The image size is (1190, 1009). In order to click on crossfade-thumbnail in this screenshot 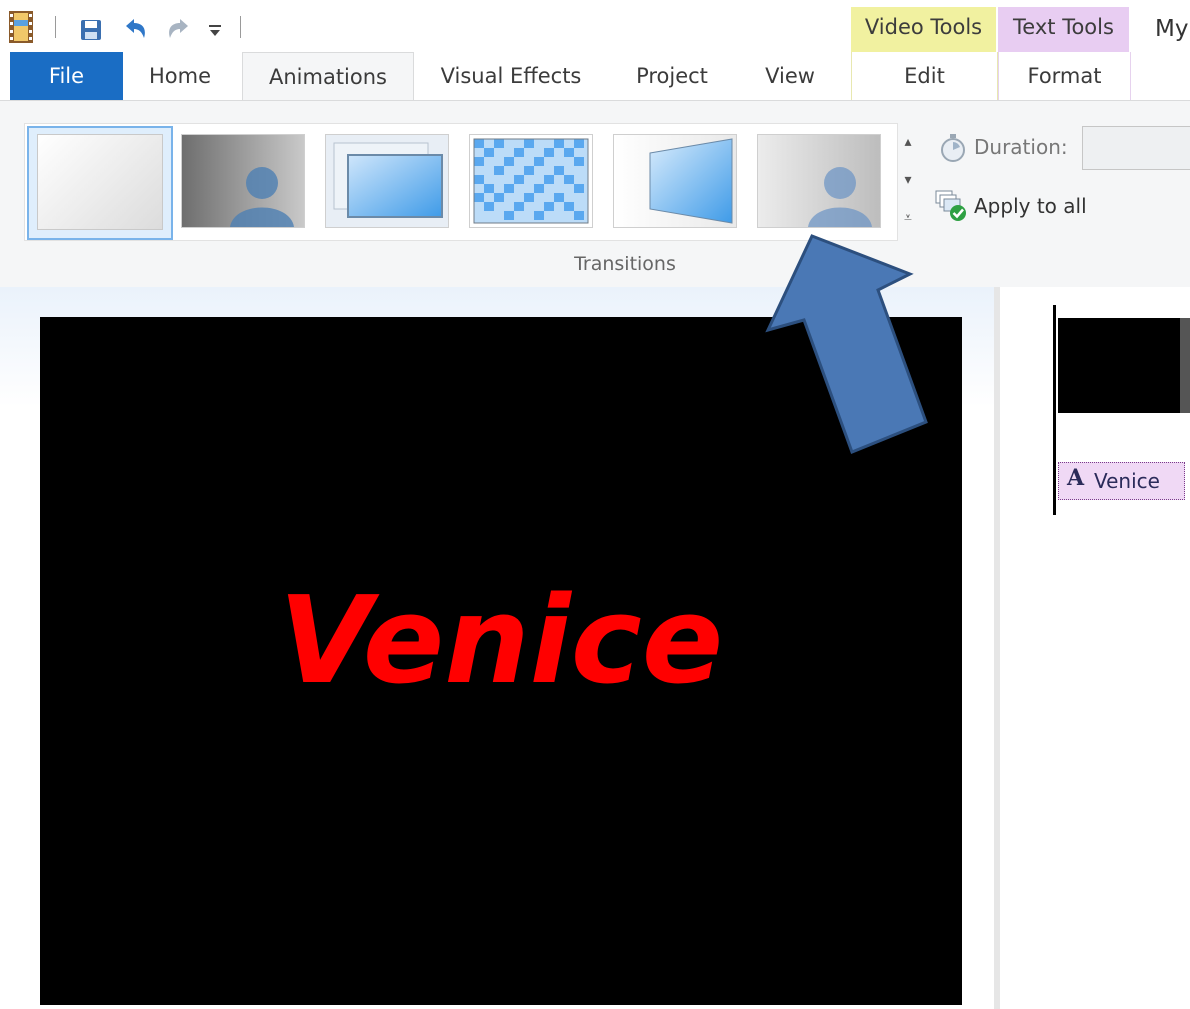, I will do `click(243, 181)`.